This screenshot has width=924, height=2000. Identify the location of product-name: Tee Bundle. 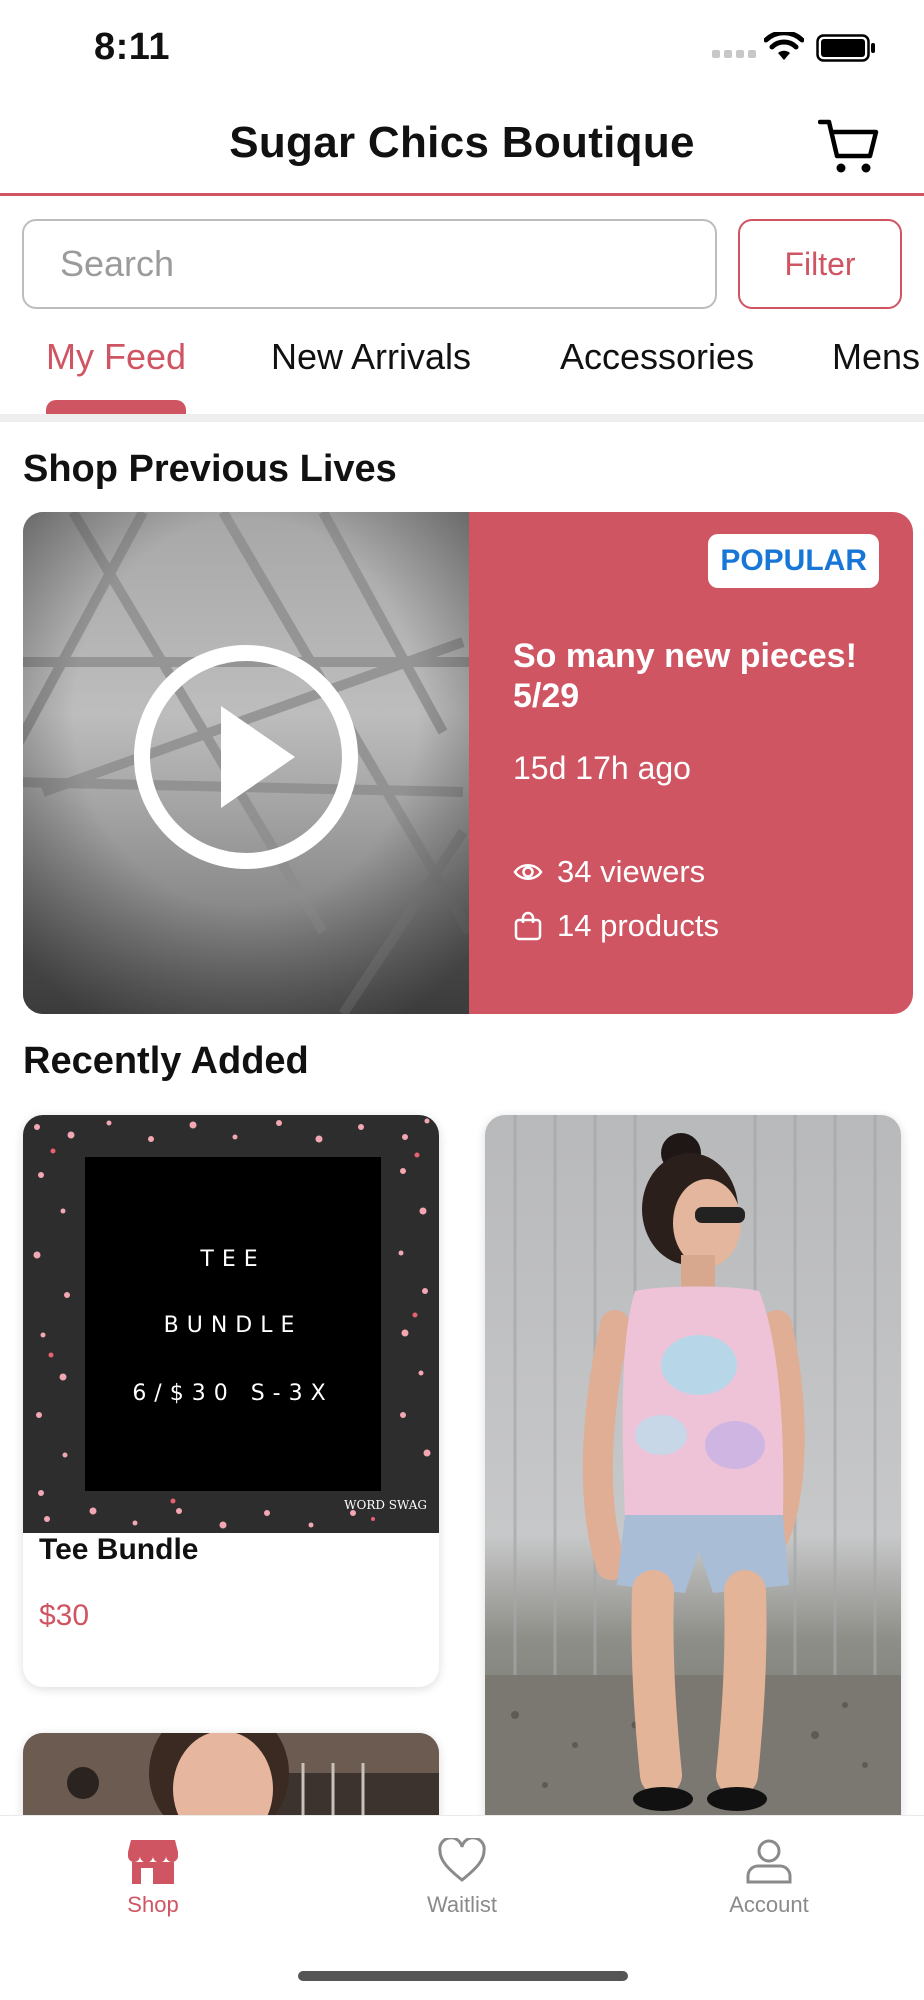
(119, 1549).